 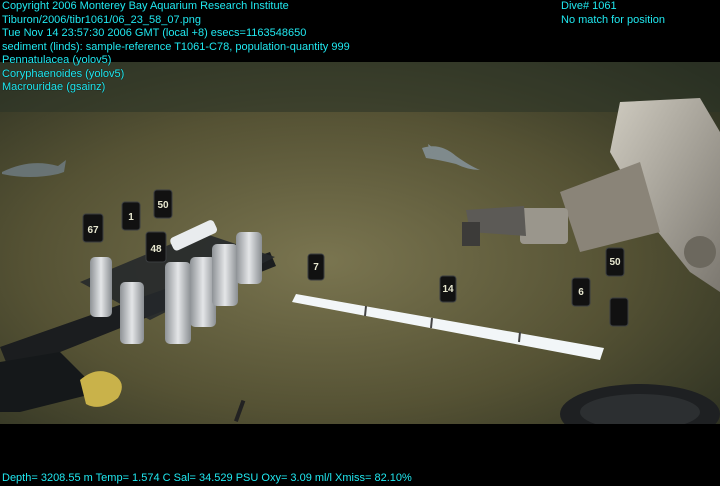 I want to click on tube-label: 48, so click(x=156, y=249).